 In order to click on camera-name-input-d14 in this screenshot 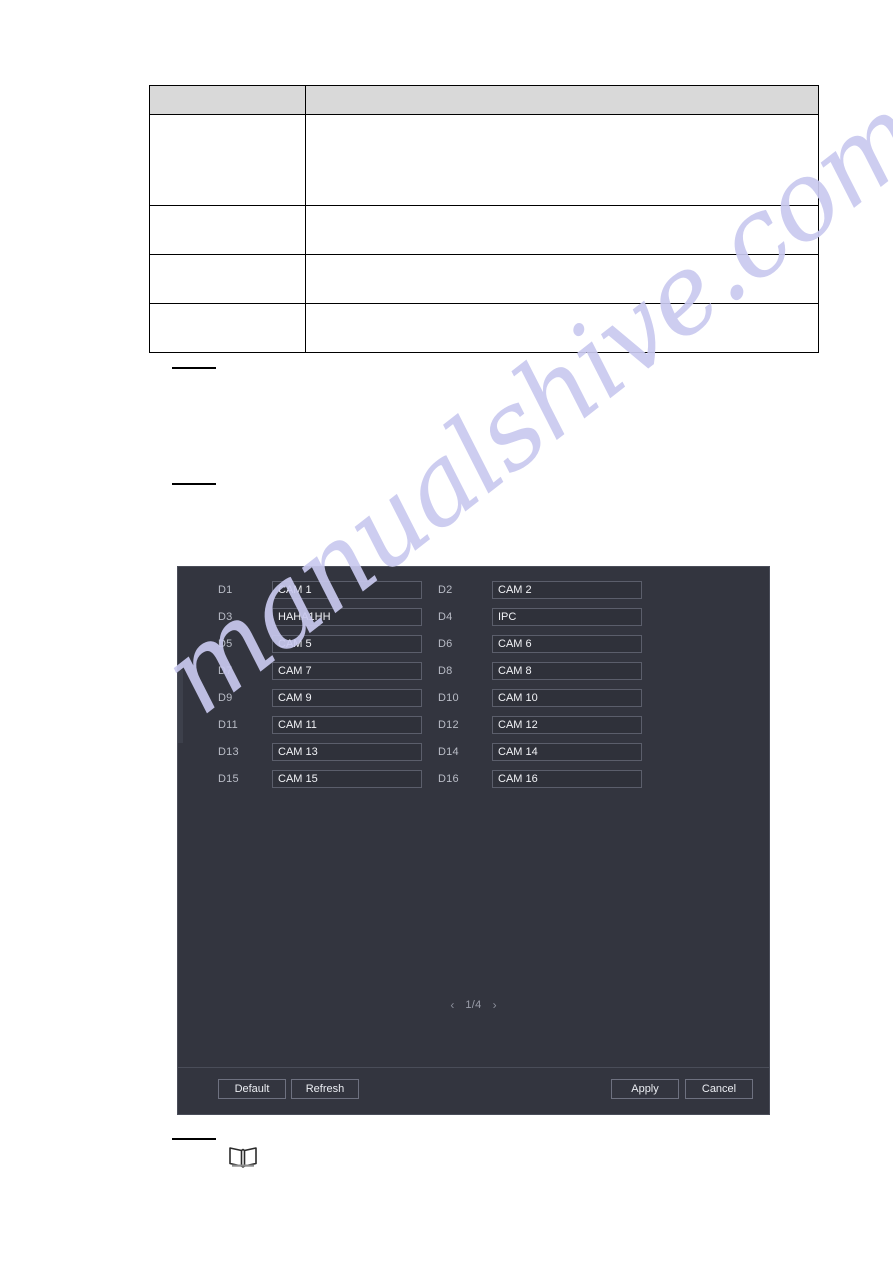, I will do `click(567, 752)`.